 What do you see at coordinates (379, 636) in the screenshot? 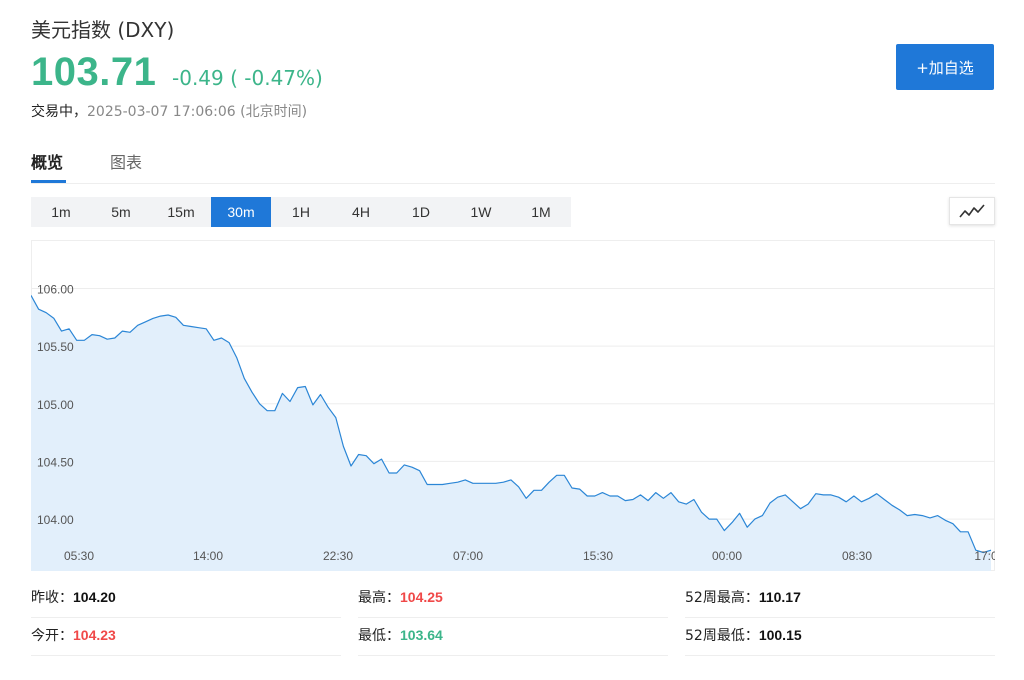
I see `stat-label: 最低：` at bounding box center [379, 636].